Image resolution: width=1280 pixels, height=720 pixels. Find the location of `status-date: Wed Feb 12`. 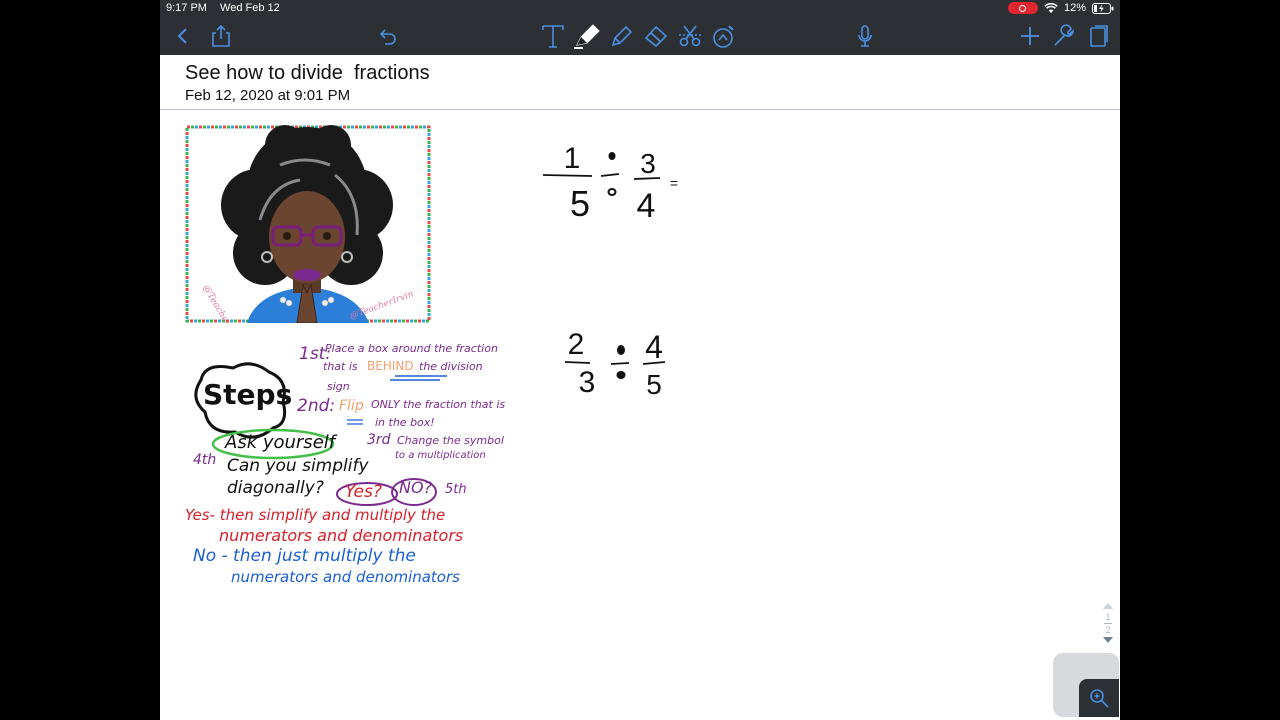

status-date: Wed Feb 12 is located at coordinates (250, 8).